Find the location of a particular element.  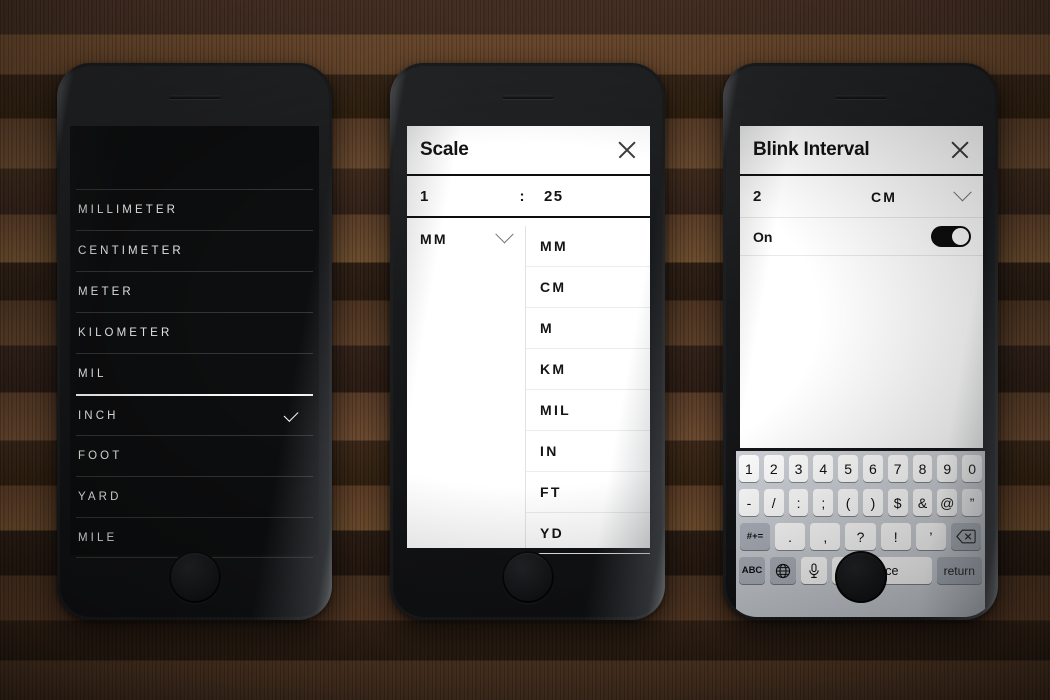

key-5: 5 is located at coordinates (848, 468).